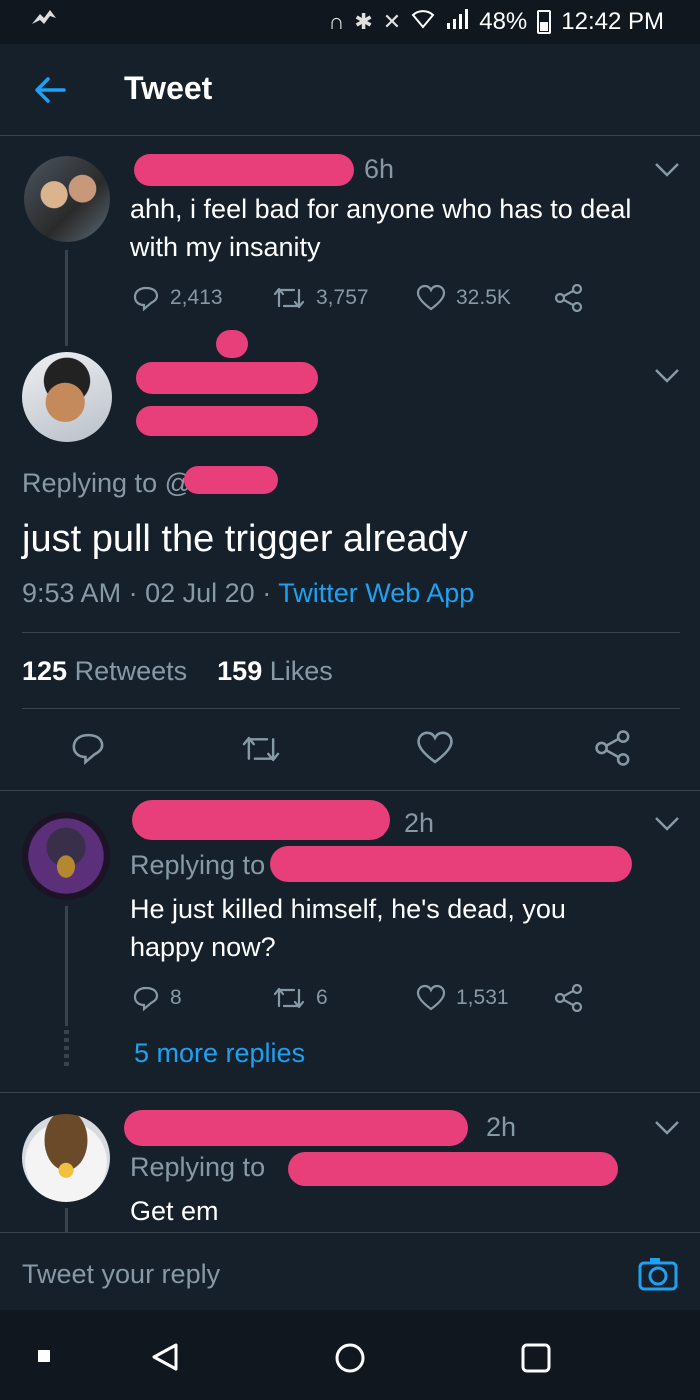  What do you see at coordinates (363, 21) in the screenshot?
I see `bluetooth-icon: ✱` at bounding box center [363, 21].